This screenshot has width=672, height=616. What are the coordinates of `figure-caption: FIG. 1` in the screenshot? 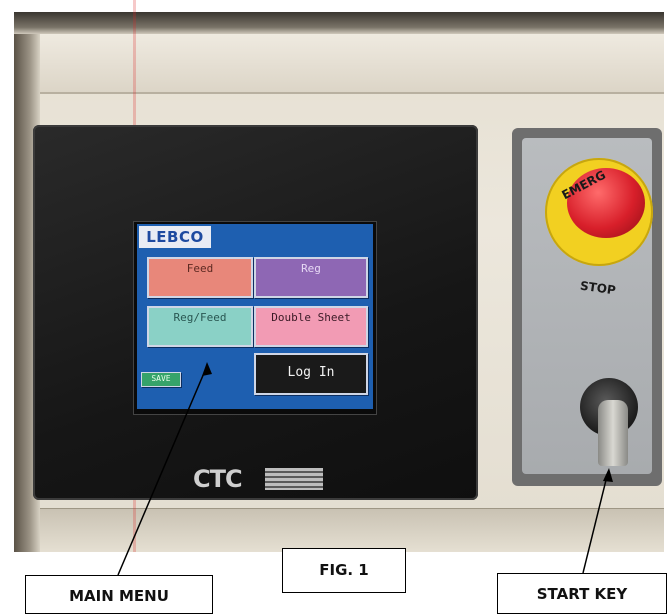 It's located at (344, 570).